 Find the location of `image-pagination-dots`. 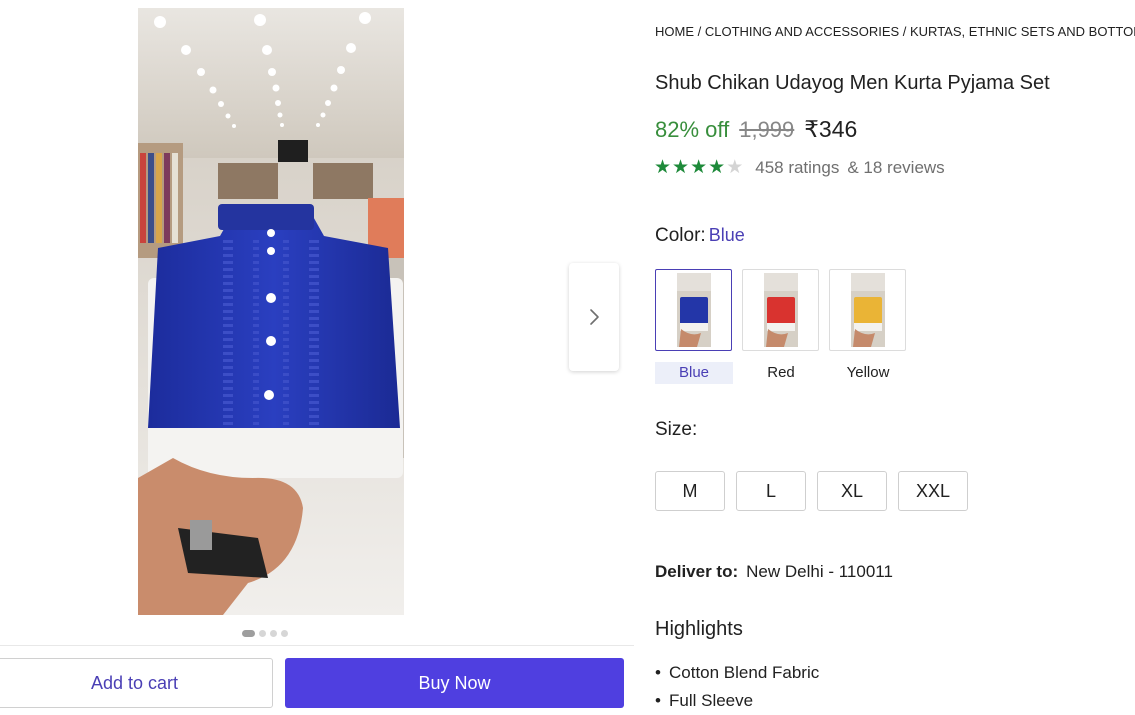

image-pagination-dots is located at coordinates (265, 633).